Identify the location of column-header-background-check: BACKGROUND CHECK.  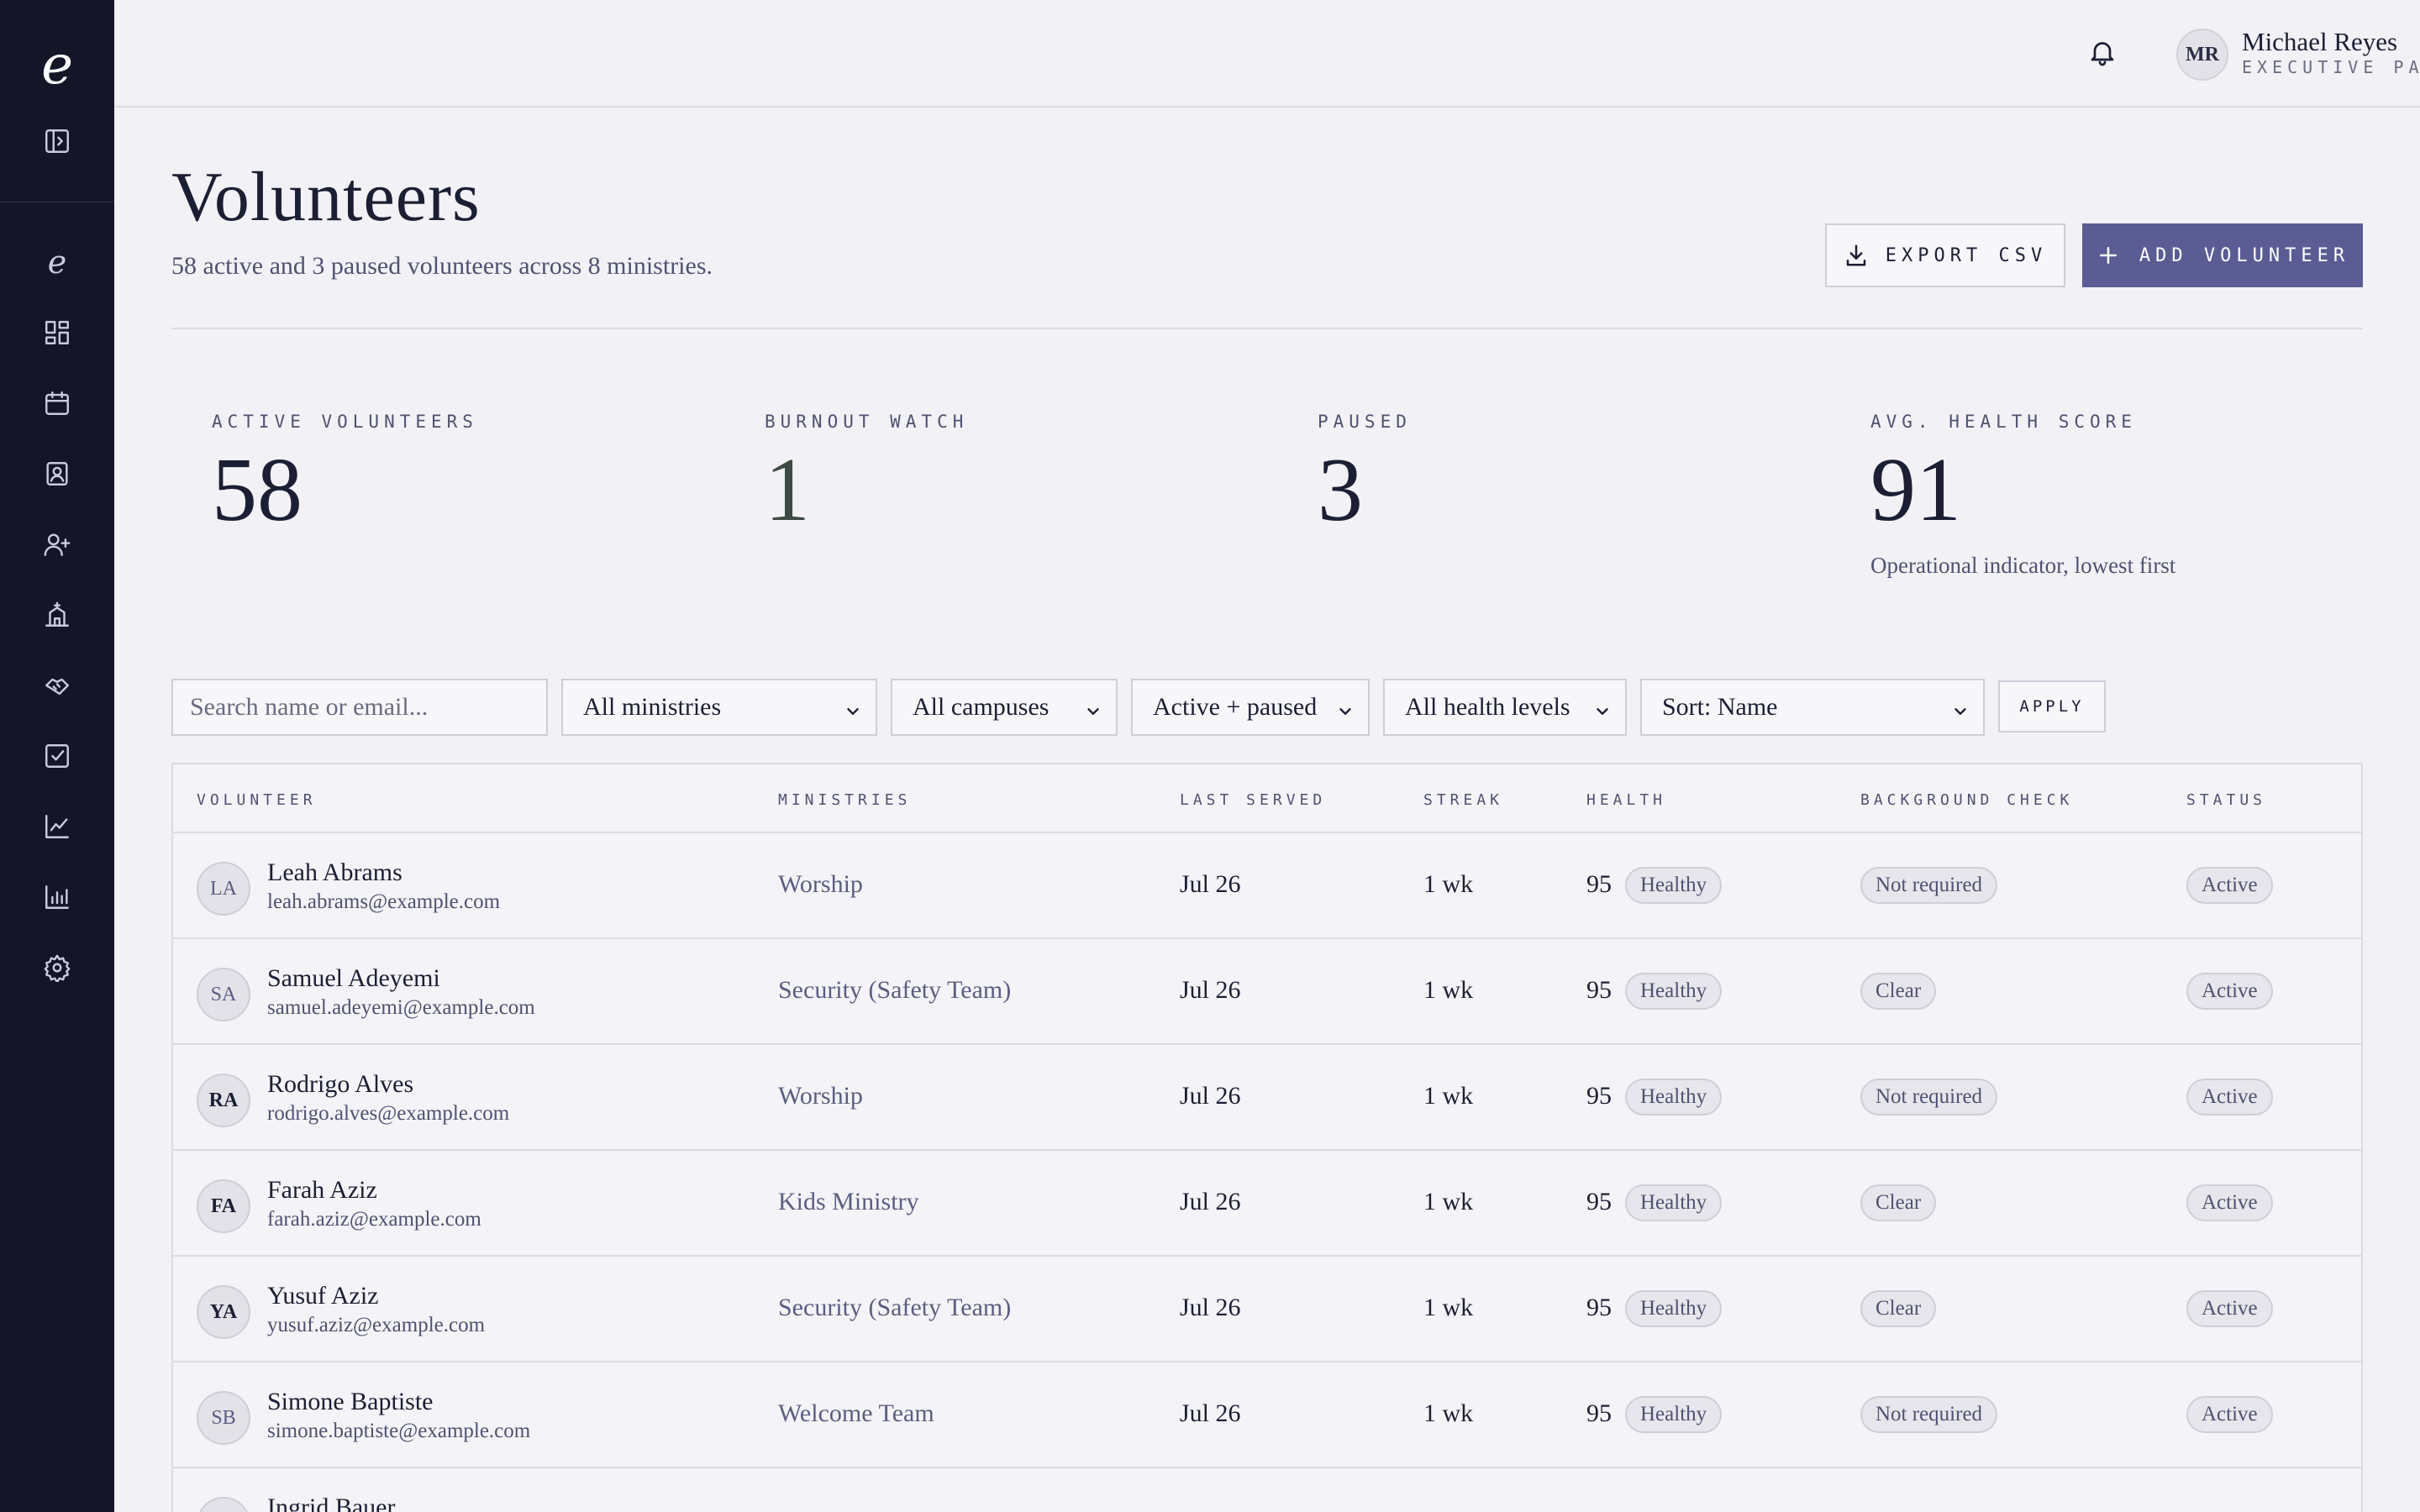
(1967, 800).